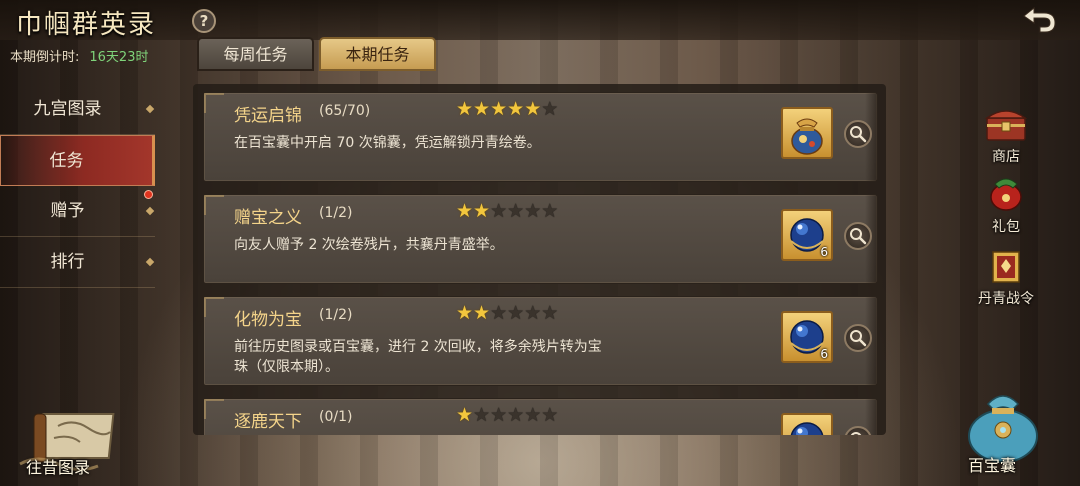 This screenshot has width=1080, height=486. Describe the element at coordinates (1006, 267) in the screenshot. I see `battle-pass-icon` at that location.